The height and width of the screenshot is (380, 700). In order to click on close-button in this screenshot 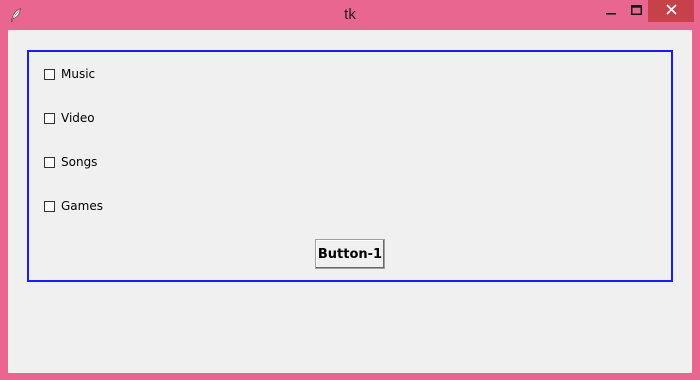, I will do `click(671, 11)`.